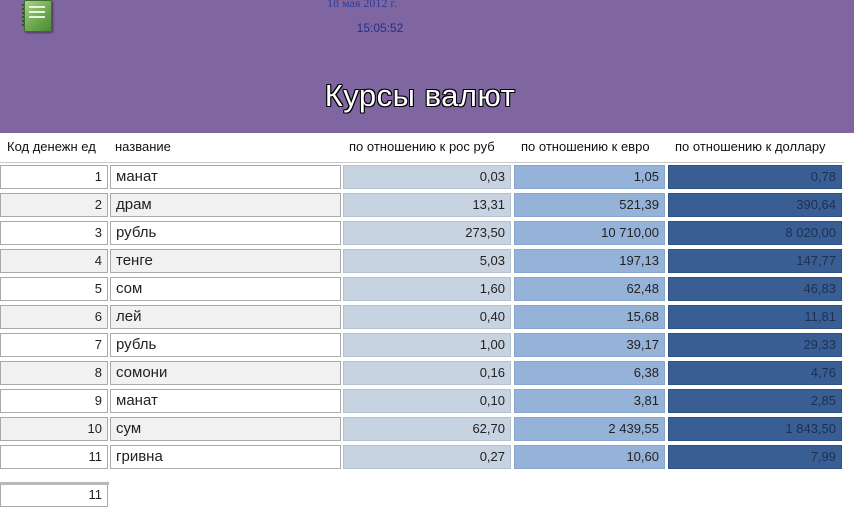  I want to click on eur-rate-cell: 10,60, so click(589, 457).